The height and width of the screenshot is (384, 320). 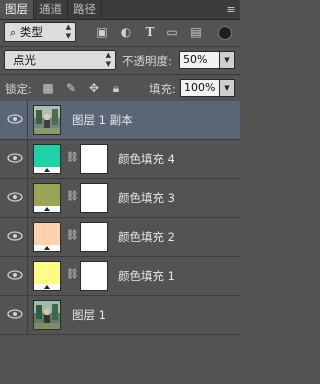 What do you see at coordinates (126, 32) in the screenshot?
I see `adjustment-filter-icon: ◐` at bounding box center [126, 32].